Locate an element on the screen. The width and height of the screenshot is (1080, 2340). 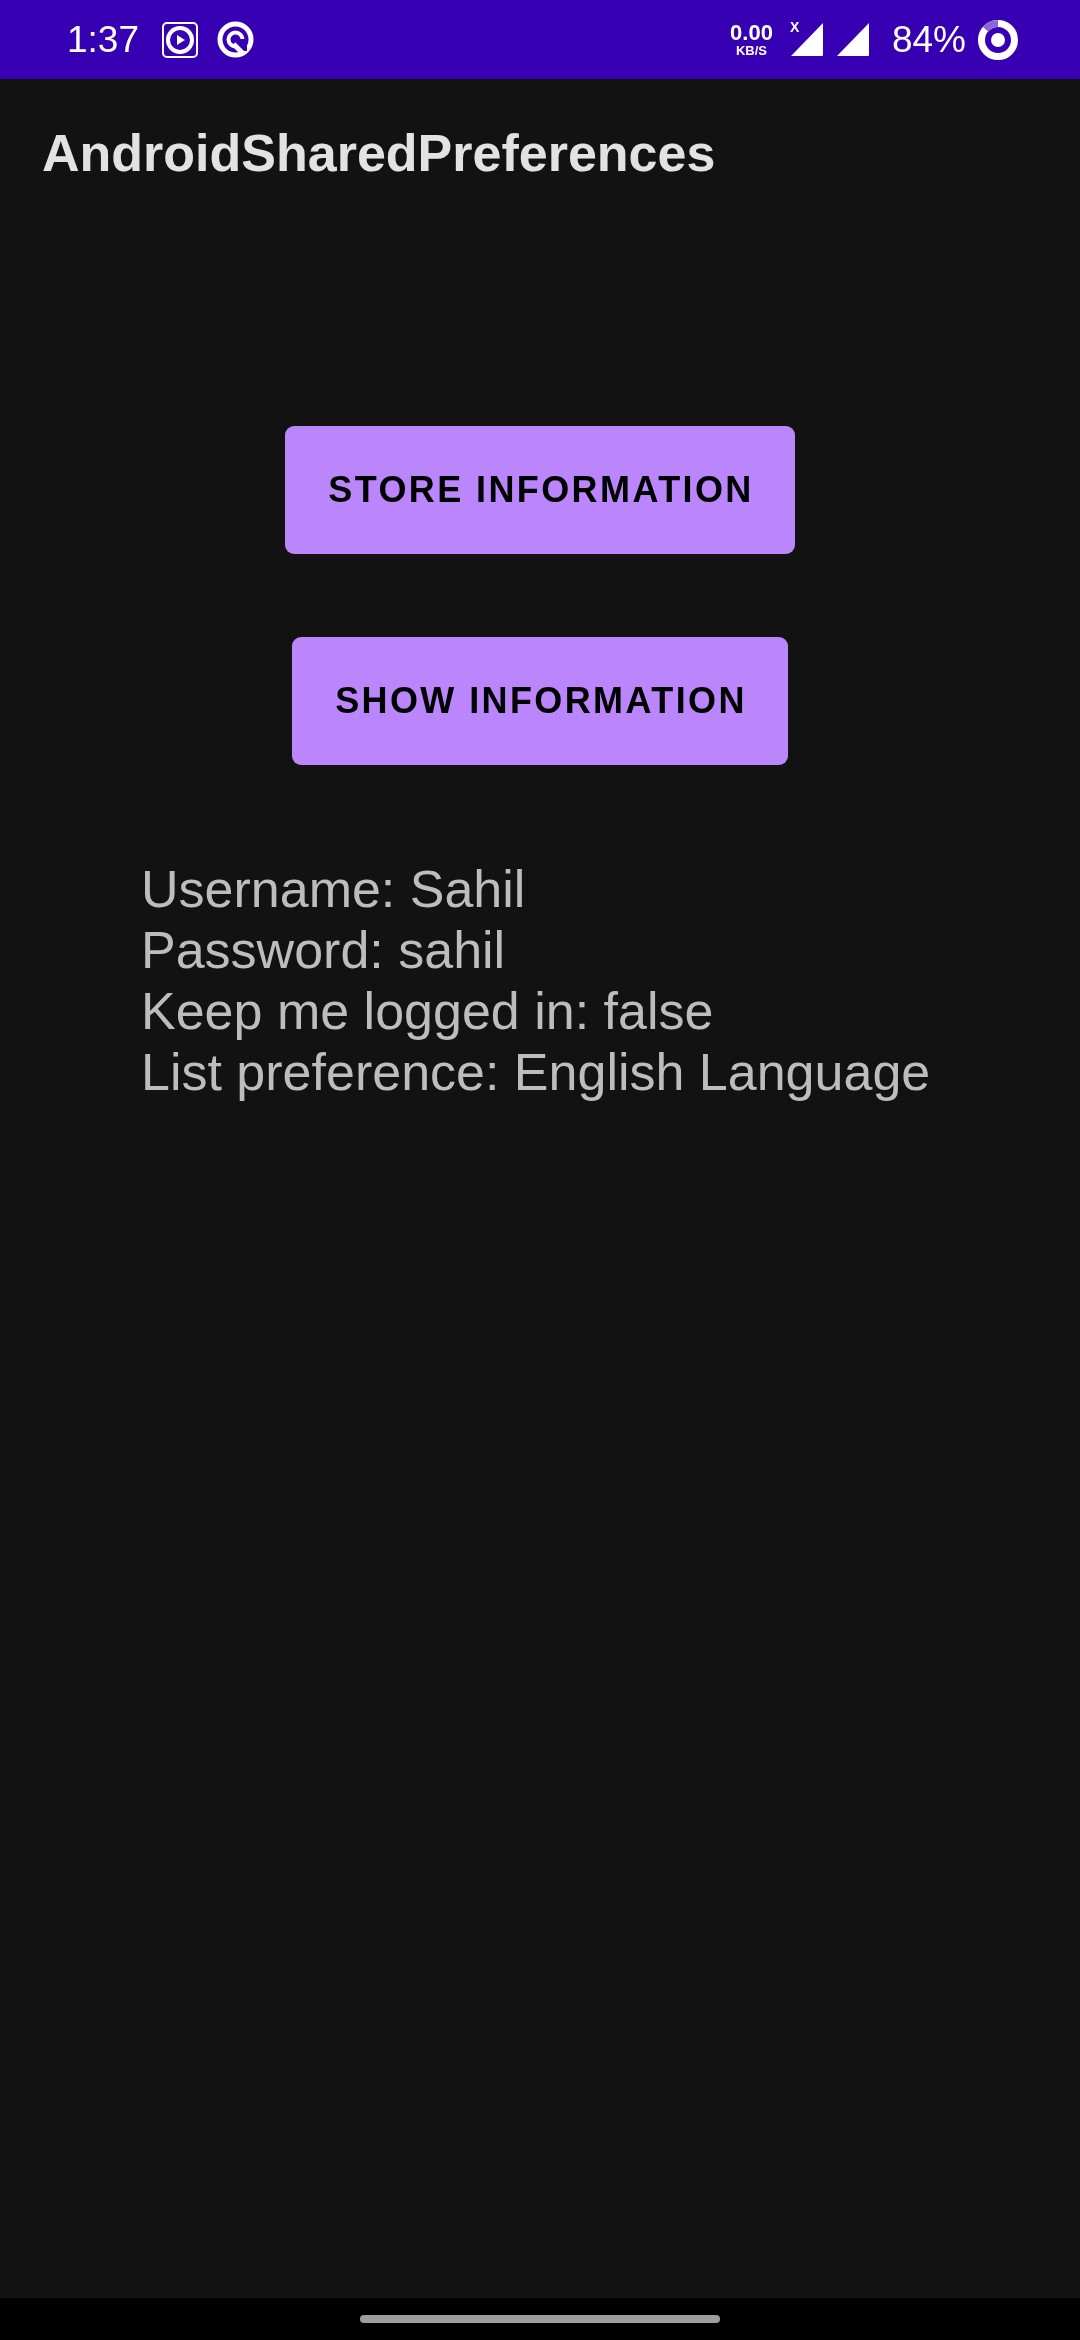
battery-ring-icon is located at coordinates (998, 39).